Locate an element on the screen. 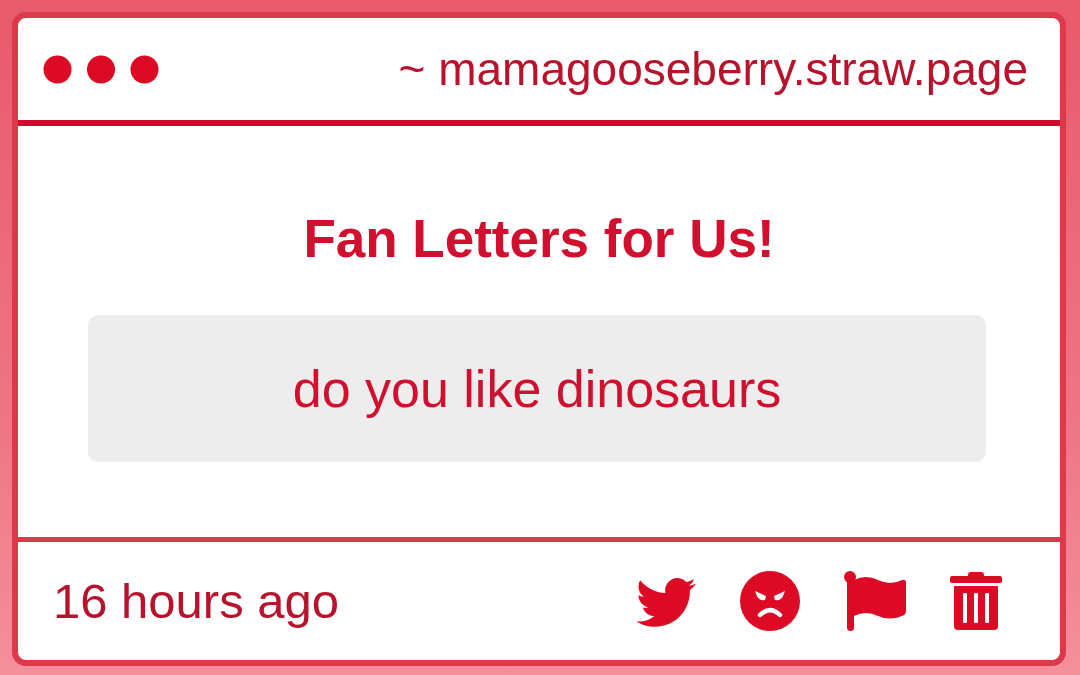 The height and width of the screenshot is (675, 1080). page-url: ~ mamagooseberry.straw.page is located at coordinates (713, 69).